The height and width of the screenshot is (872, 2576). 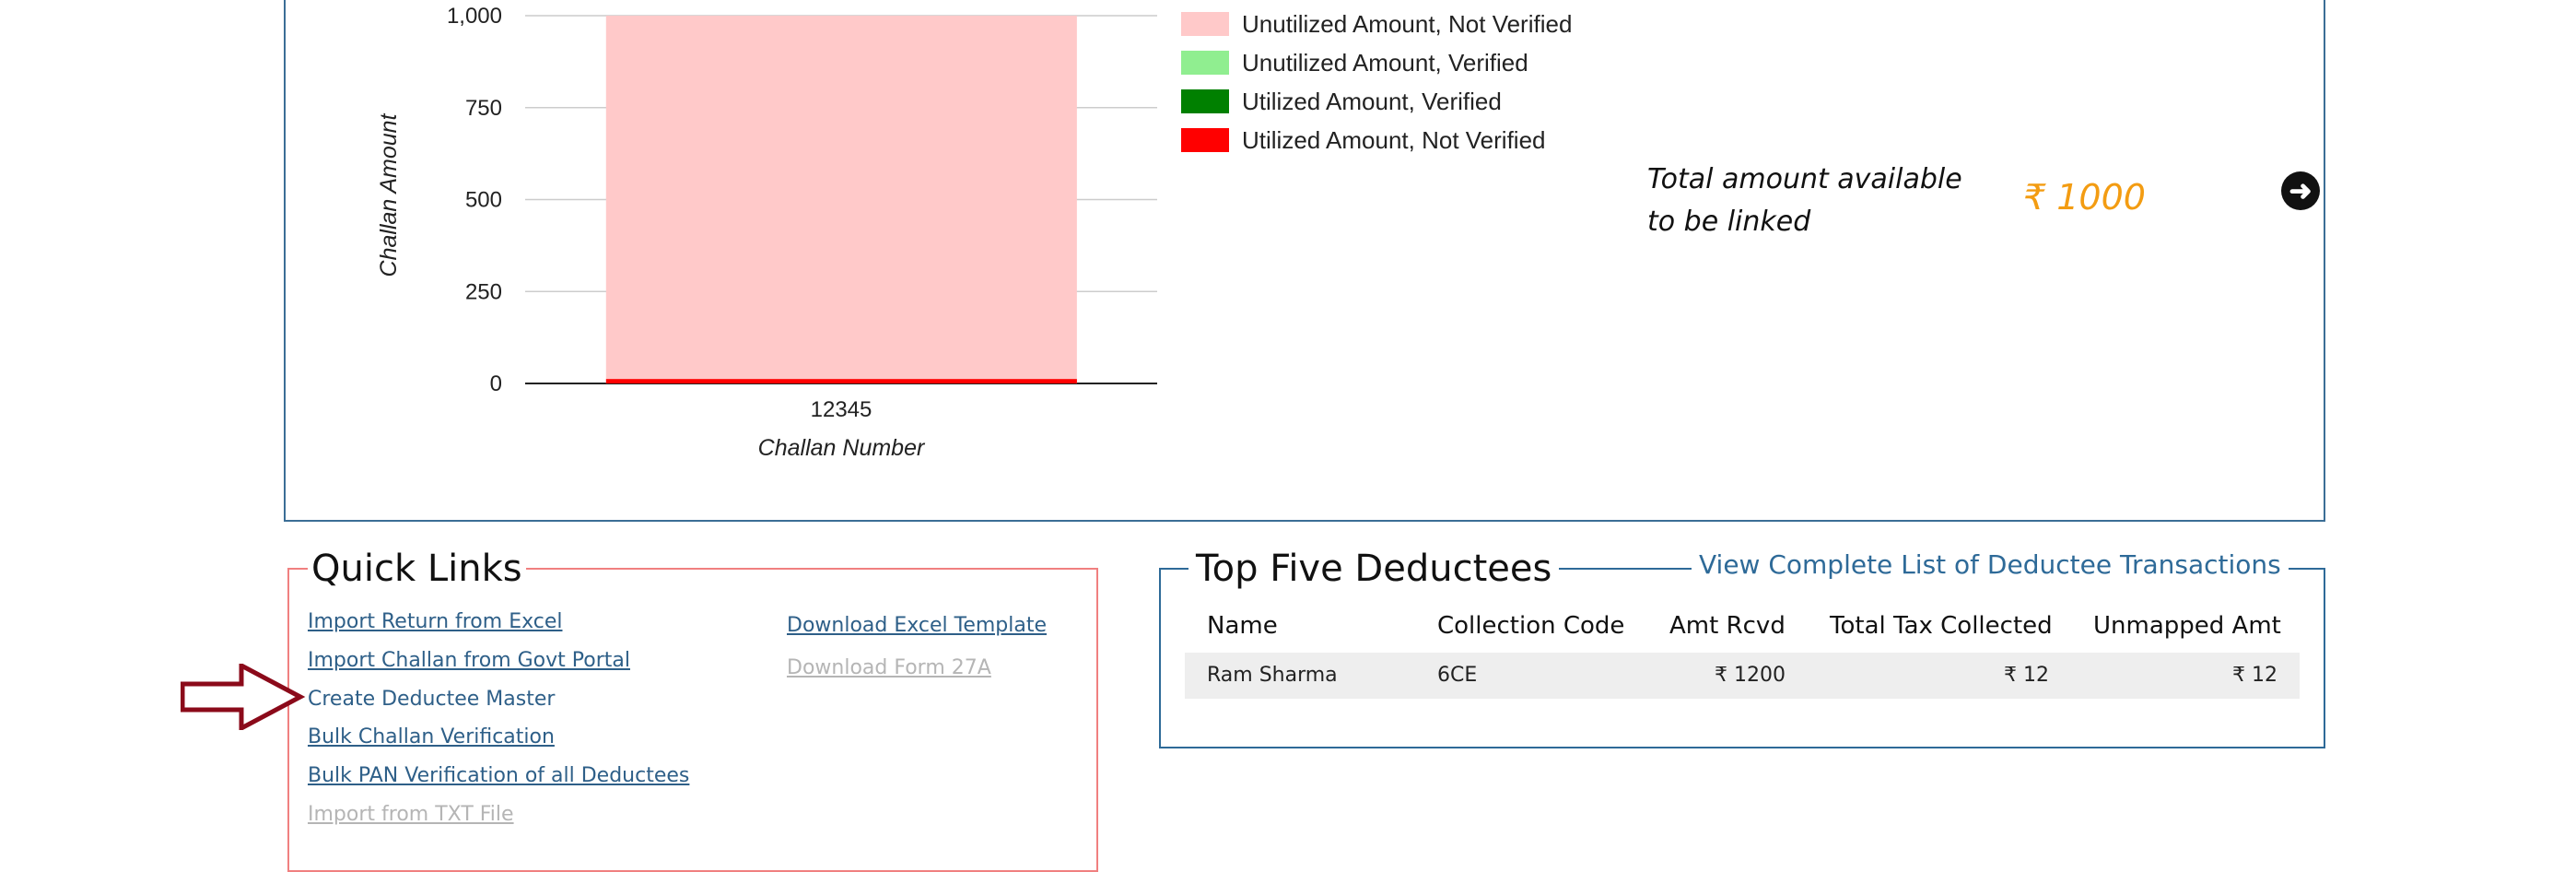 What do you see at coordinates (1374, 569) in the screenshot?
I see `top-five-deductees-title: Top Five Deductees` at bounding box center [1374, 569].